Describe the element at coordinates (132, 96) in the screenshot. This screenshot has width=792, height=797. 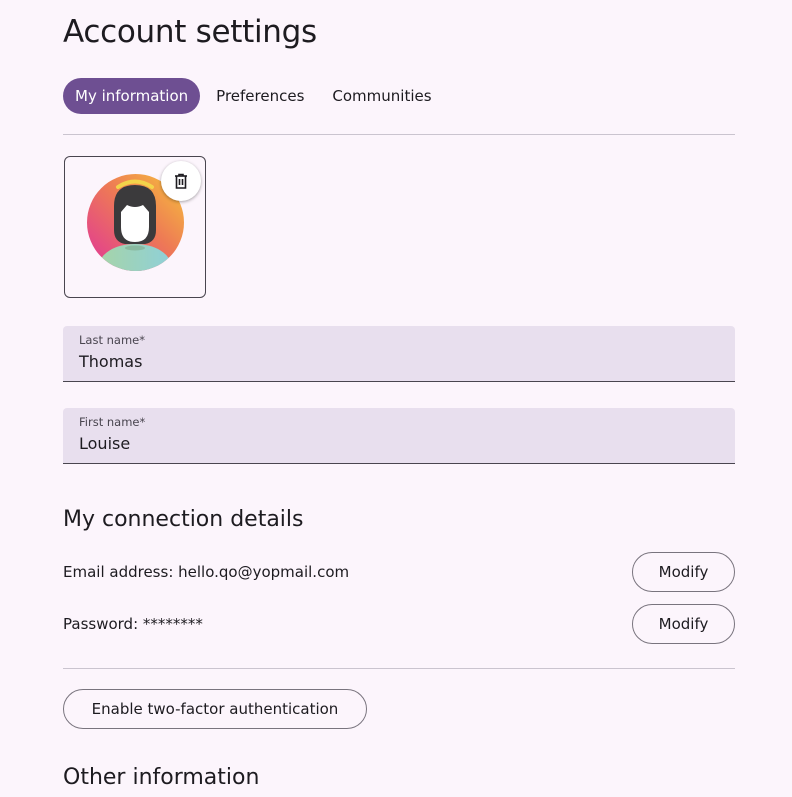
I see `tab-my-information: My information` at that location.